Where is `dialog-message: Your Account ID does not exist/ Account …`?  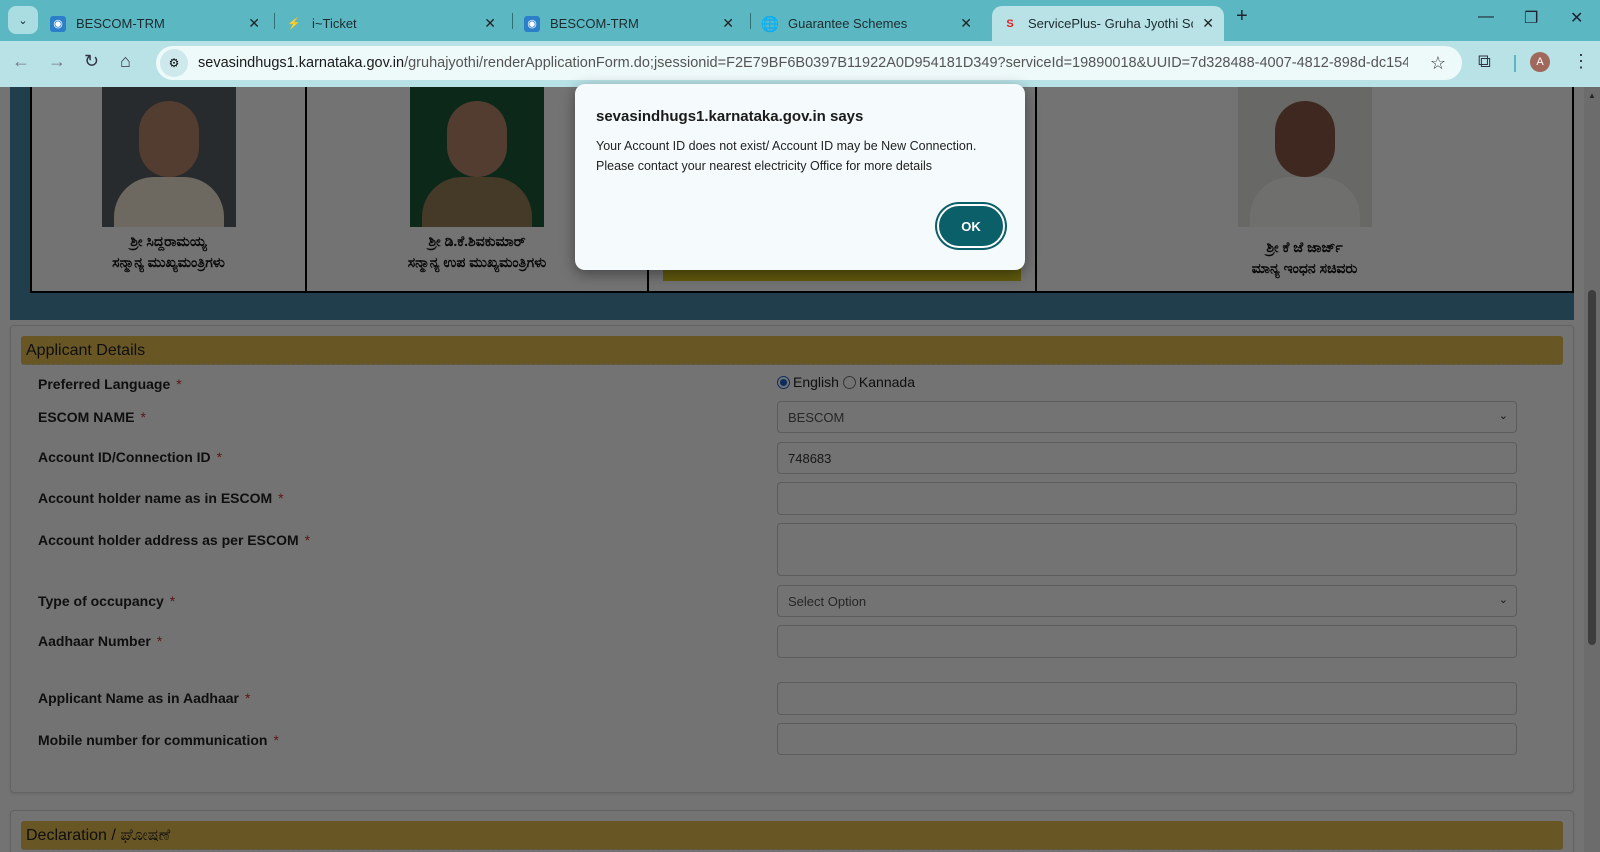
dialog-message: Your Account ID does not exist/ Account … is located at coordinates (786, 156).